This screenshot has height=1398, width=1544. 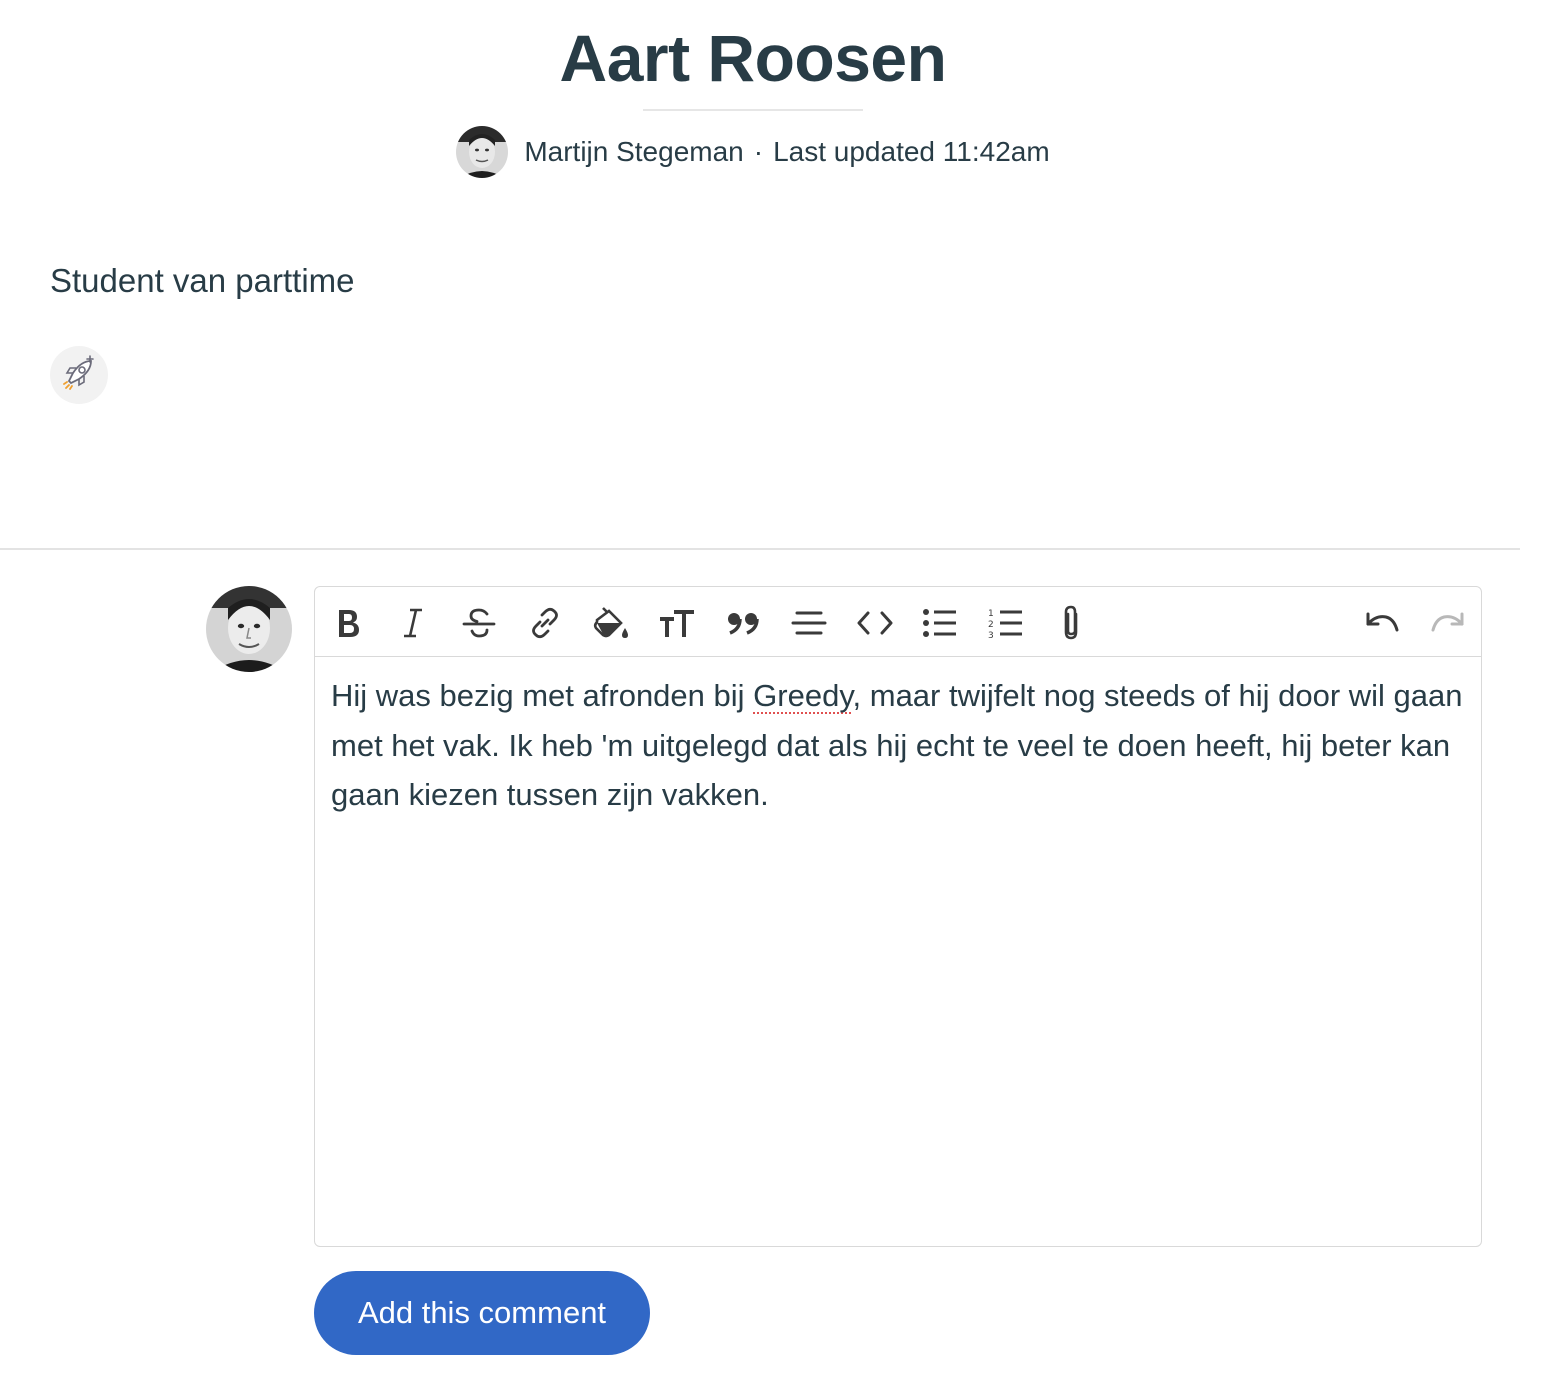 I want to click on comment-text-part: Hij was bezig met afronden bij, so click(x=542, y=695).